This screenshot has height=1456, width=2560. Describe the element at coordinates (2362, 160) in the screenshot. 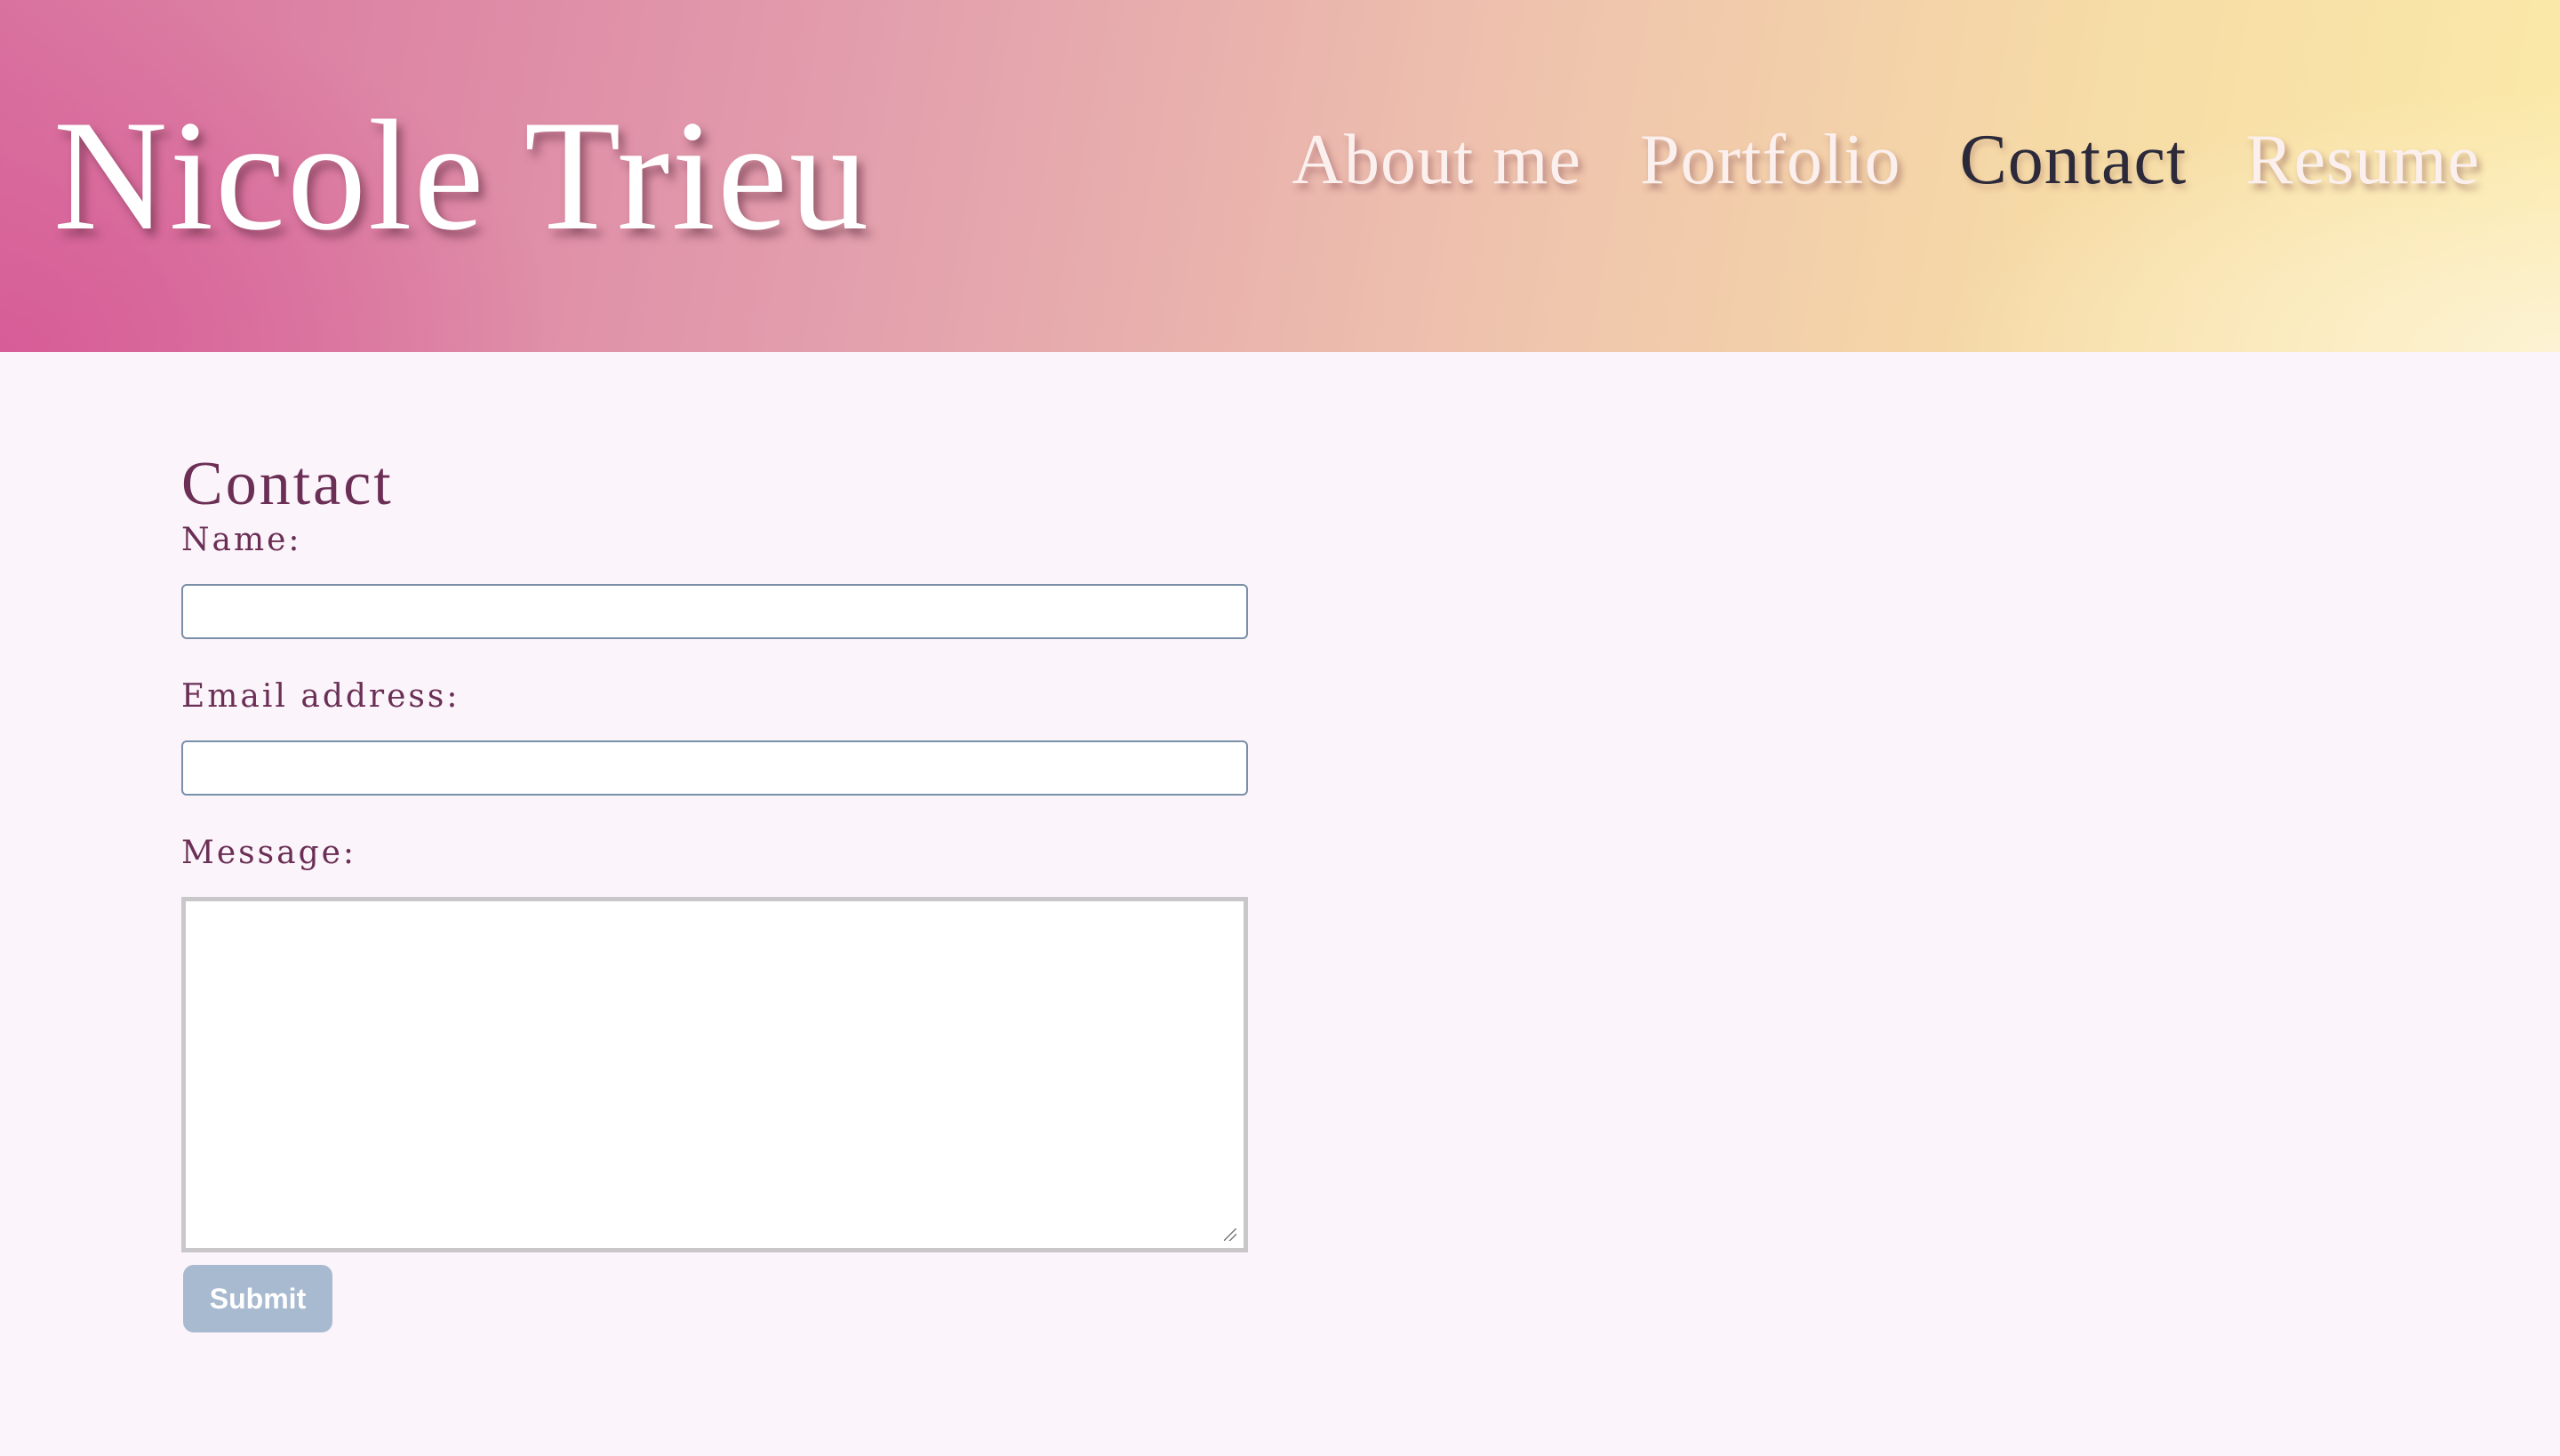

I see `nav-link-resume: Resume` at that location.